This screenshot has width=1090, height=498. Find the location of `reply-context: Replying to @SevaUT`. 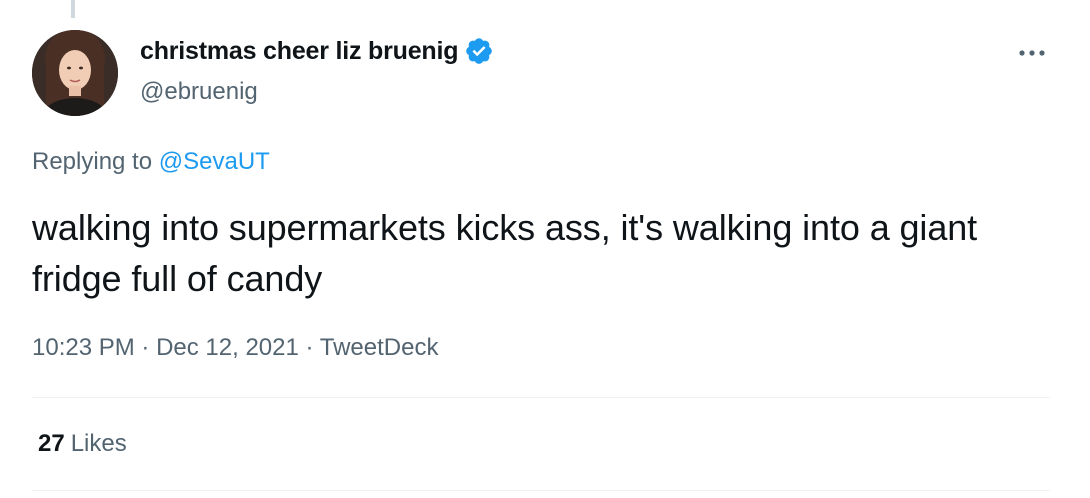

reply-context: Replying to @SevaUT is located at coordinates (151, 162).